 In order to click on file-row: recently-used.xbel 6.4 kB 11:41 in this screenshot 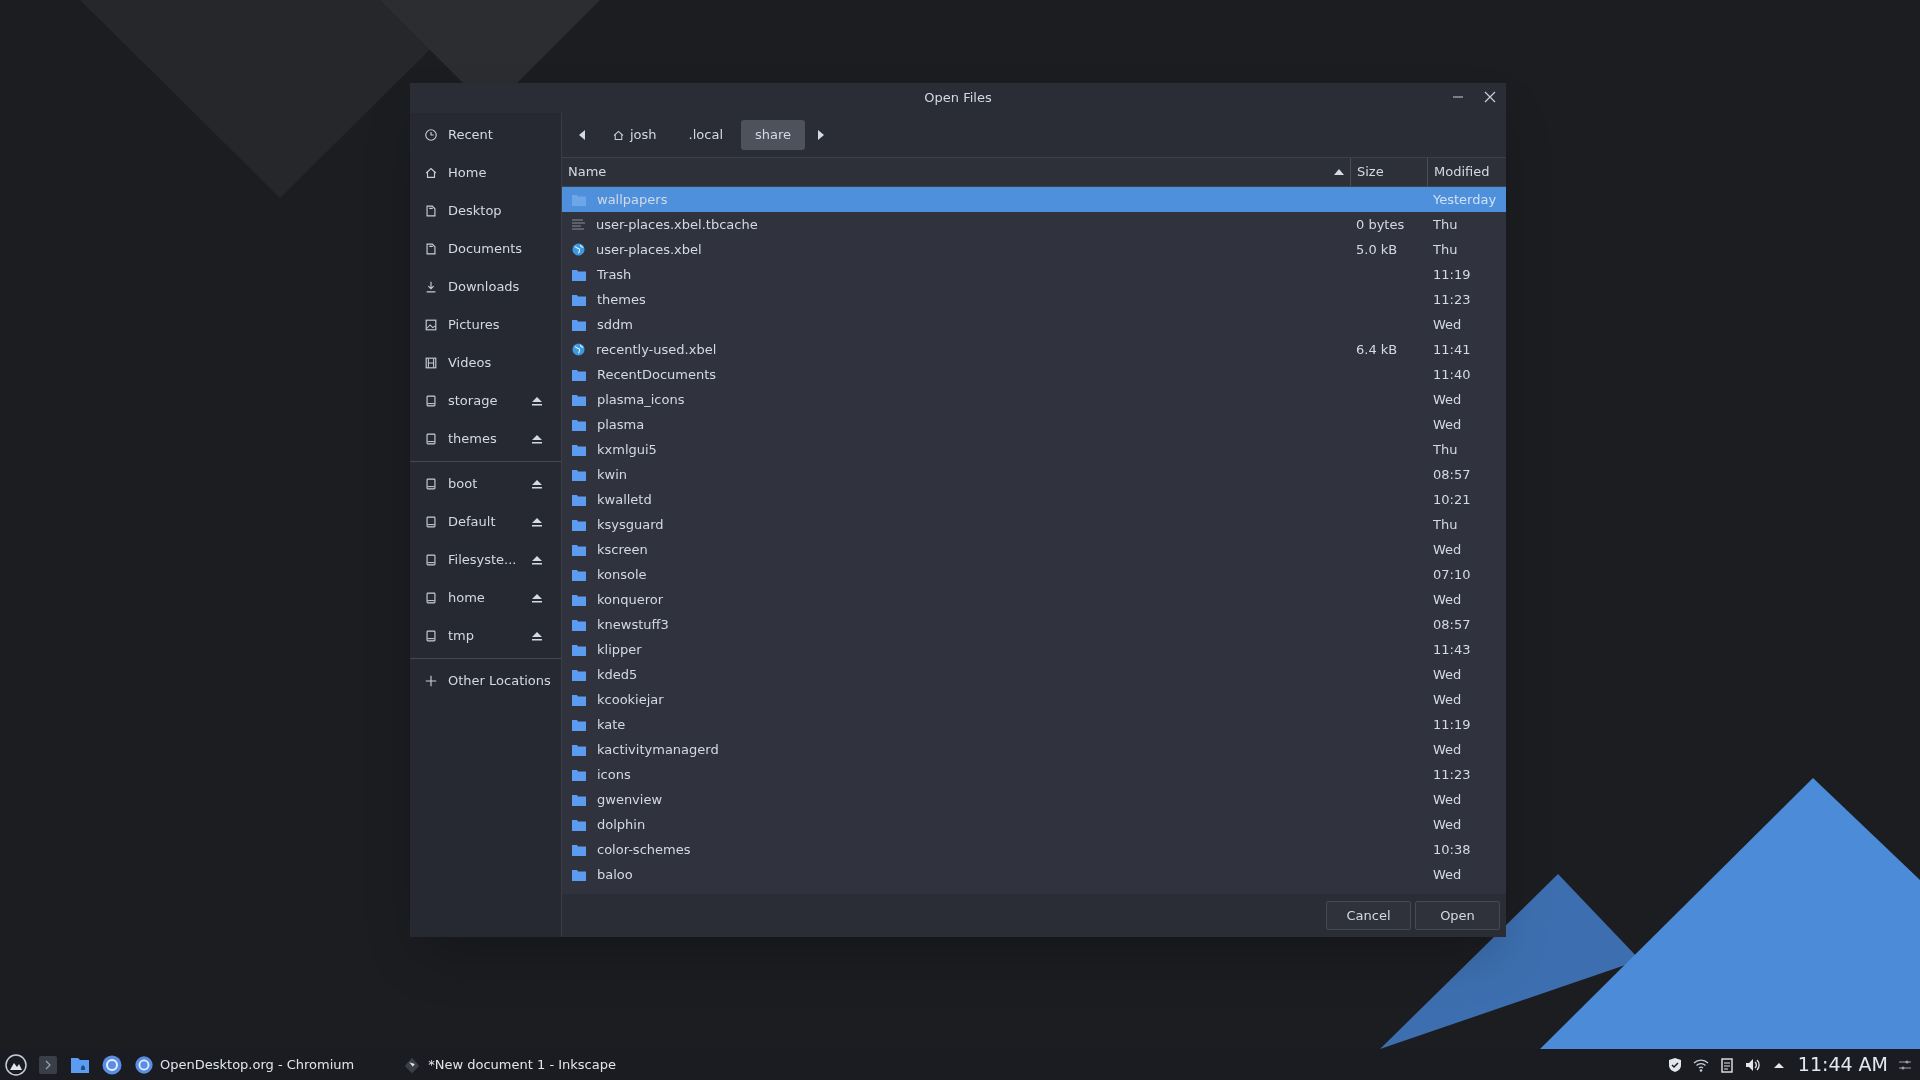, I will do `click(1034, 349)`.